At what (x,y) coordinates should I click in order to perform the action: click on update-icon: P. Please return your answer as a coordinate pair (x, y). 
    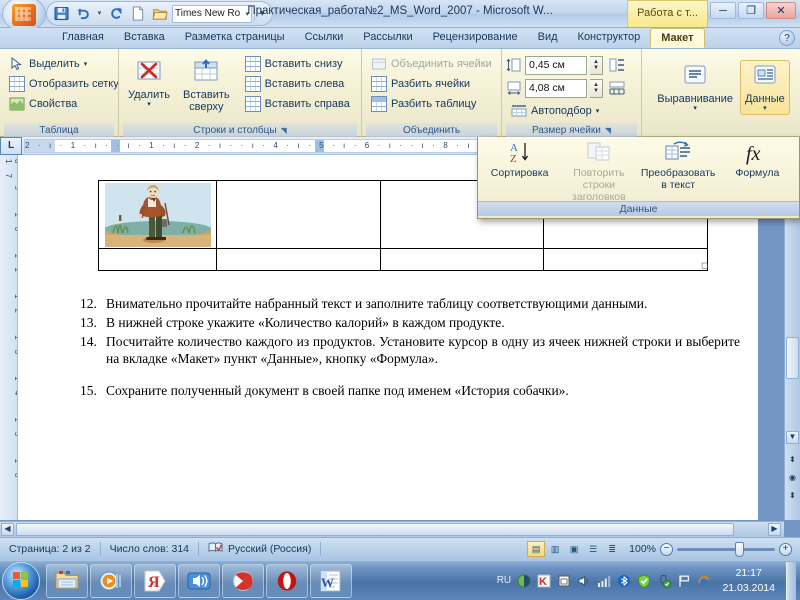
    Looking at the image, I should click on (703, 580).